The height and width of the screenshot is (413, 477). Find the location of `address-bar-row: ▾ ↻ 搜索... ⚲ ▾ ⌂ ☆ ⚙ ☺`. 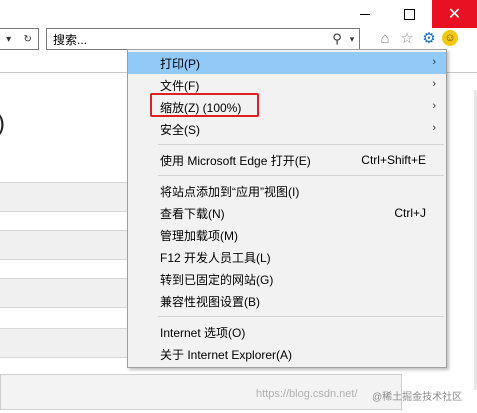

address-bar-row: ▾ ↻ 搜索... ⚲ ▾ ⌂ ☆ ⚙ ☺ is located at coordinates (238, 39).